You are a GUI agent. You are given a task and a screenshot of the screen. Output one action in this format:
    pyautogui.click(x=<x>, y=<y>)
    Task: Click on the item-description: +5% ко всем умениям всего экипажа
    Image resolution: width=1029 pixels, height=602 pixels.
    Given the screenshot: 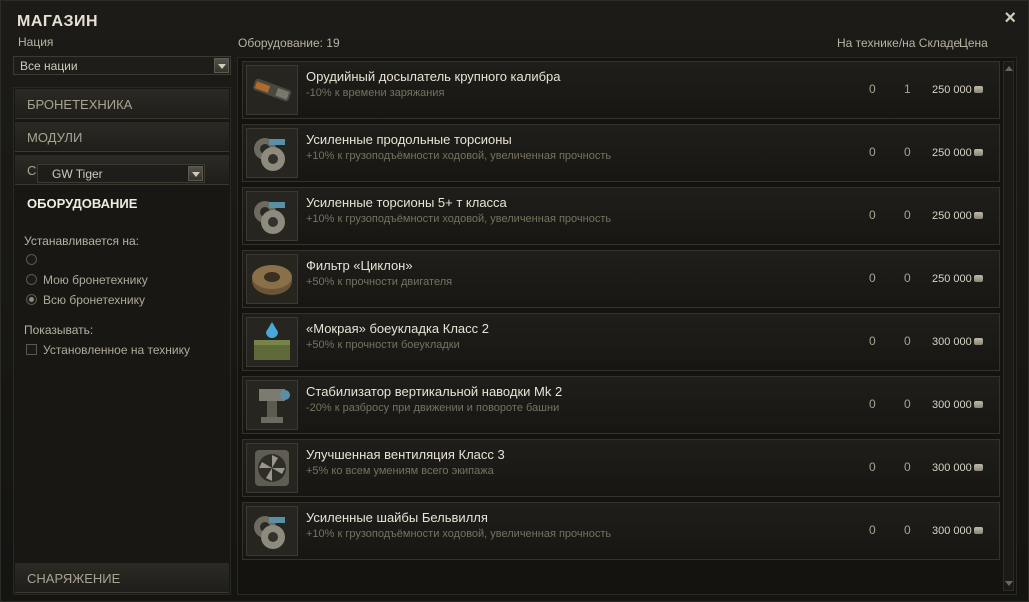 What is the action you would take?
    pyautogui.click(x=400, y=471)
    